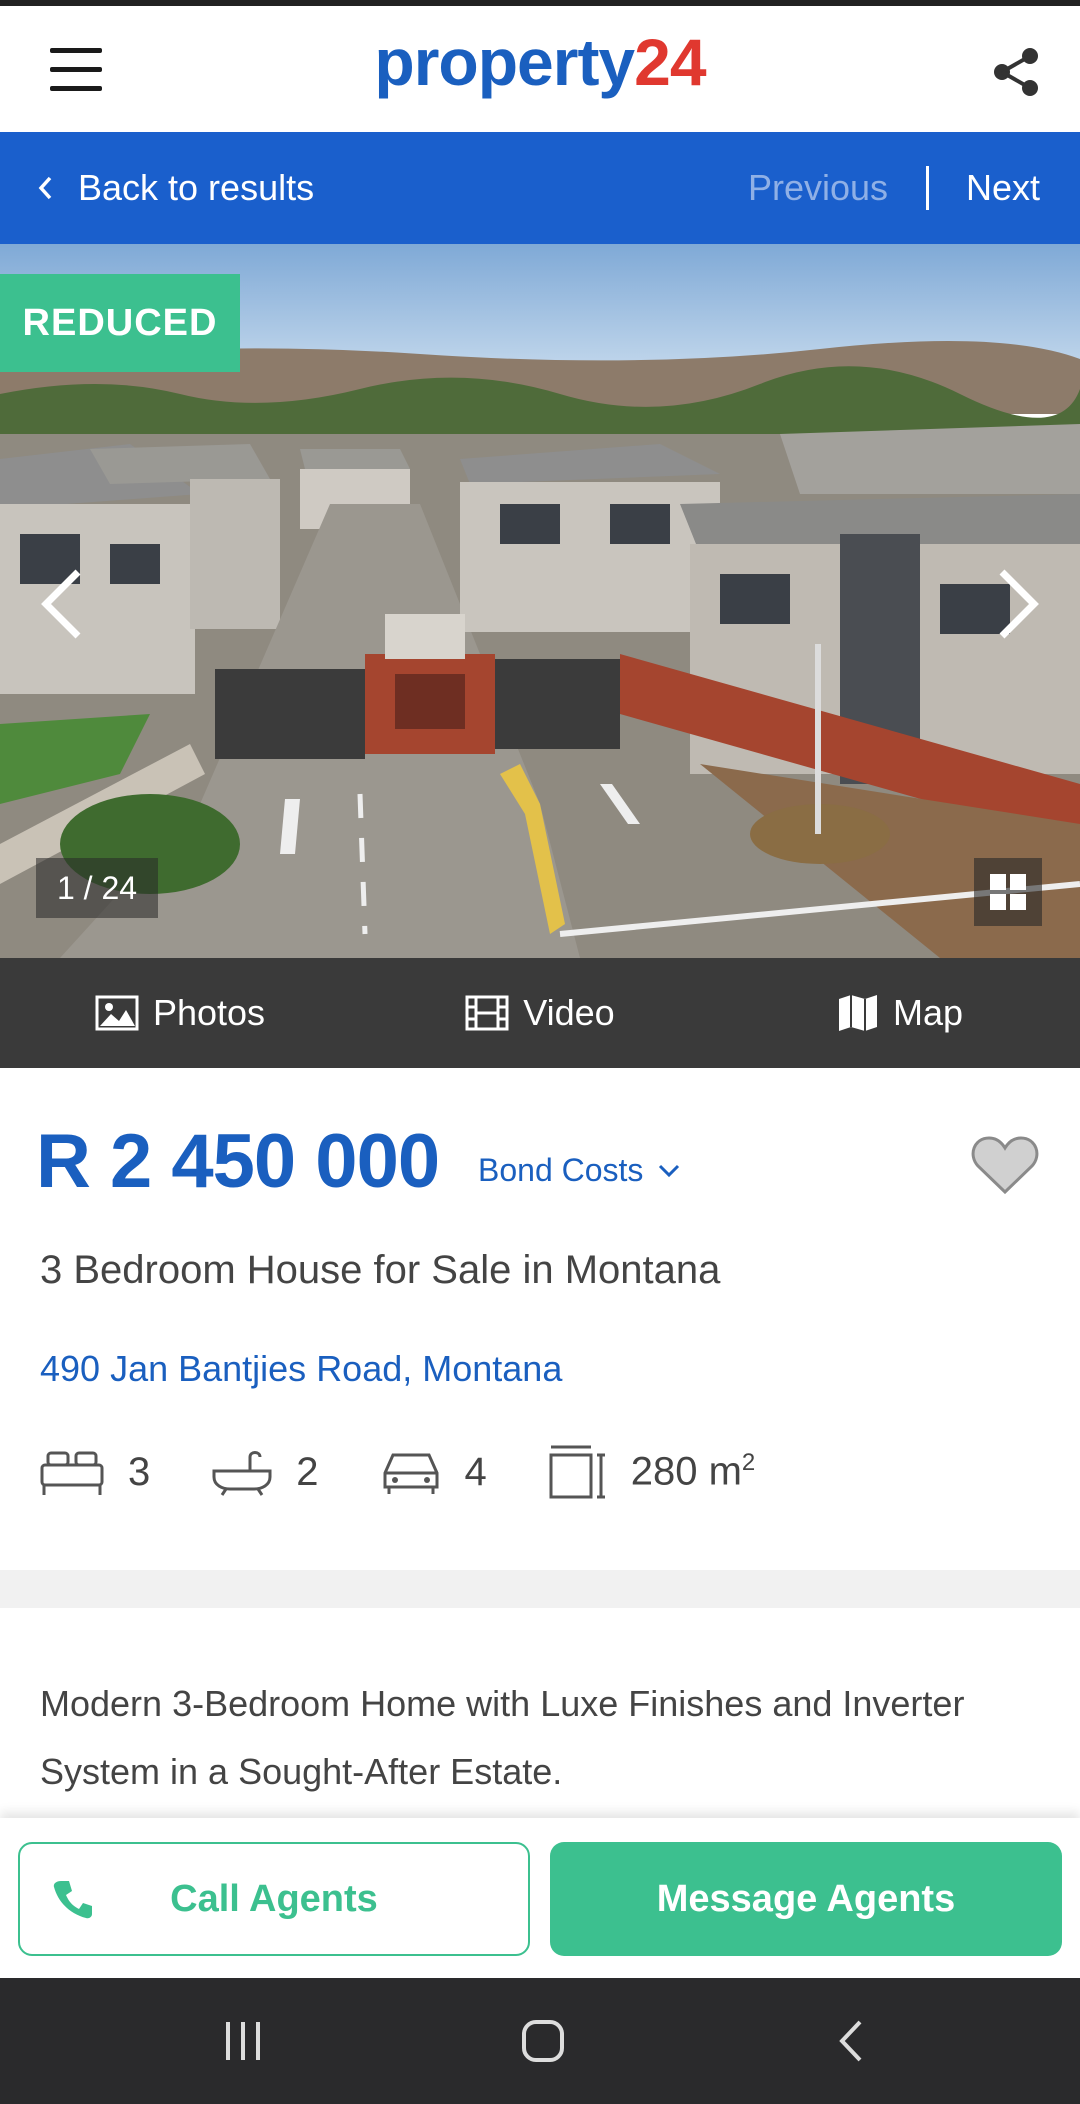 This screenshot has height=2104, width=1080. What do you see at coordinates (196, 187) in the screenshot?
I see `back-label: Back to results` at bounding box center [196, 187].